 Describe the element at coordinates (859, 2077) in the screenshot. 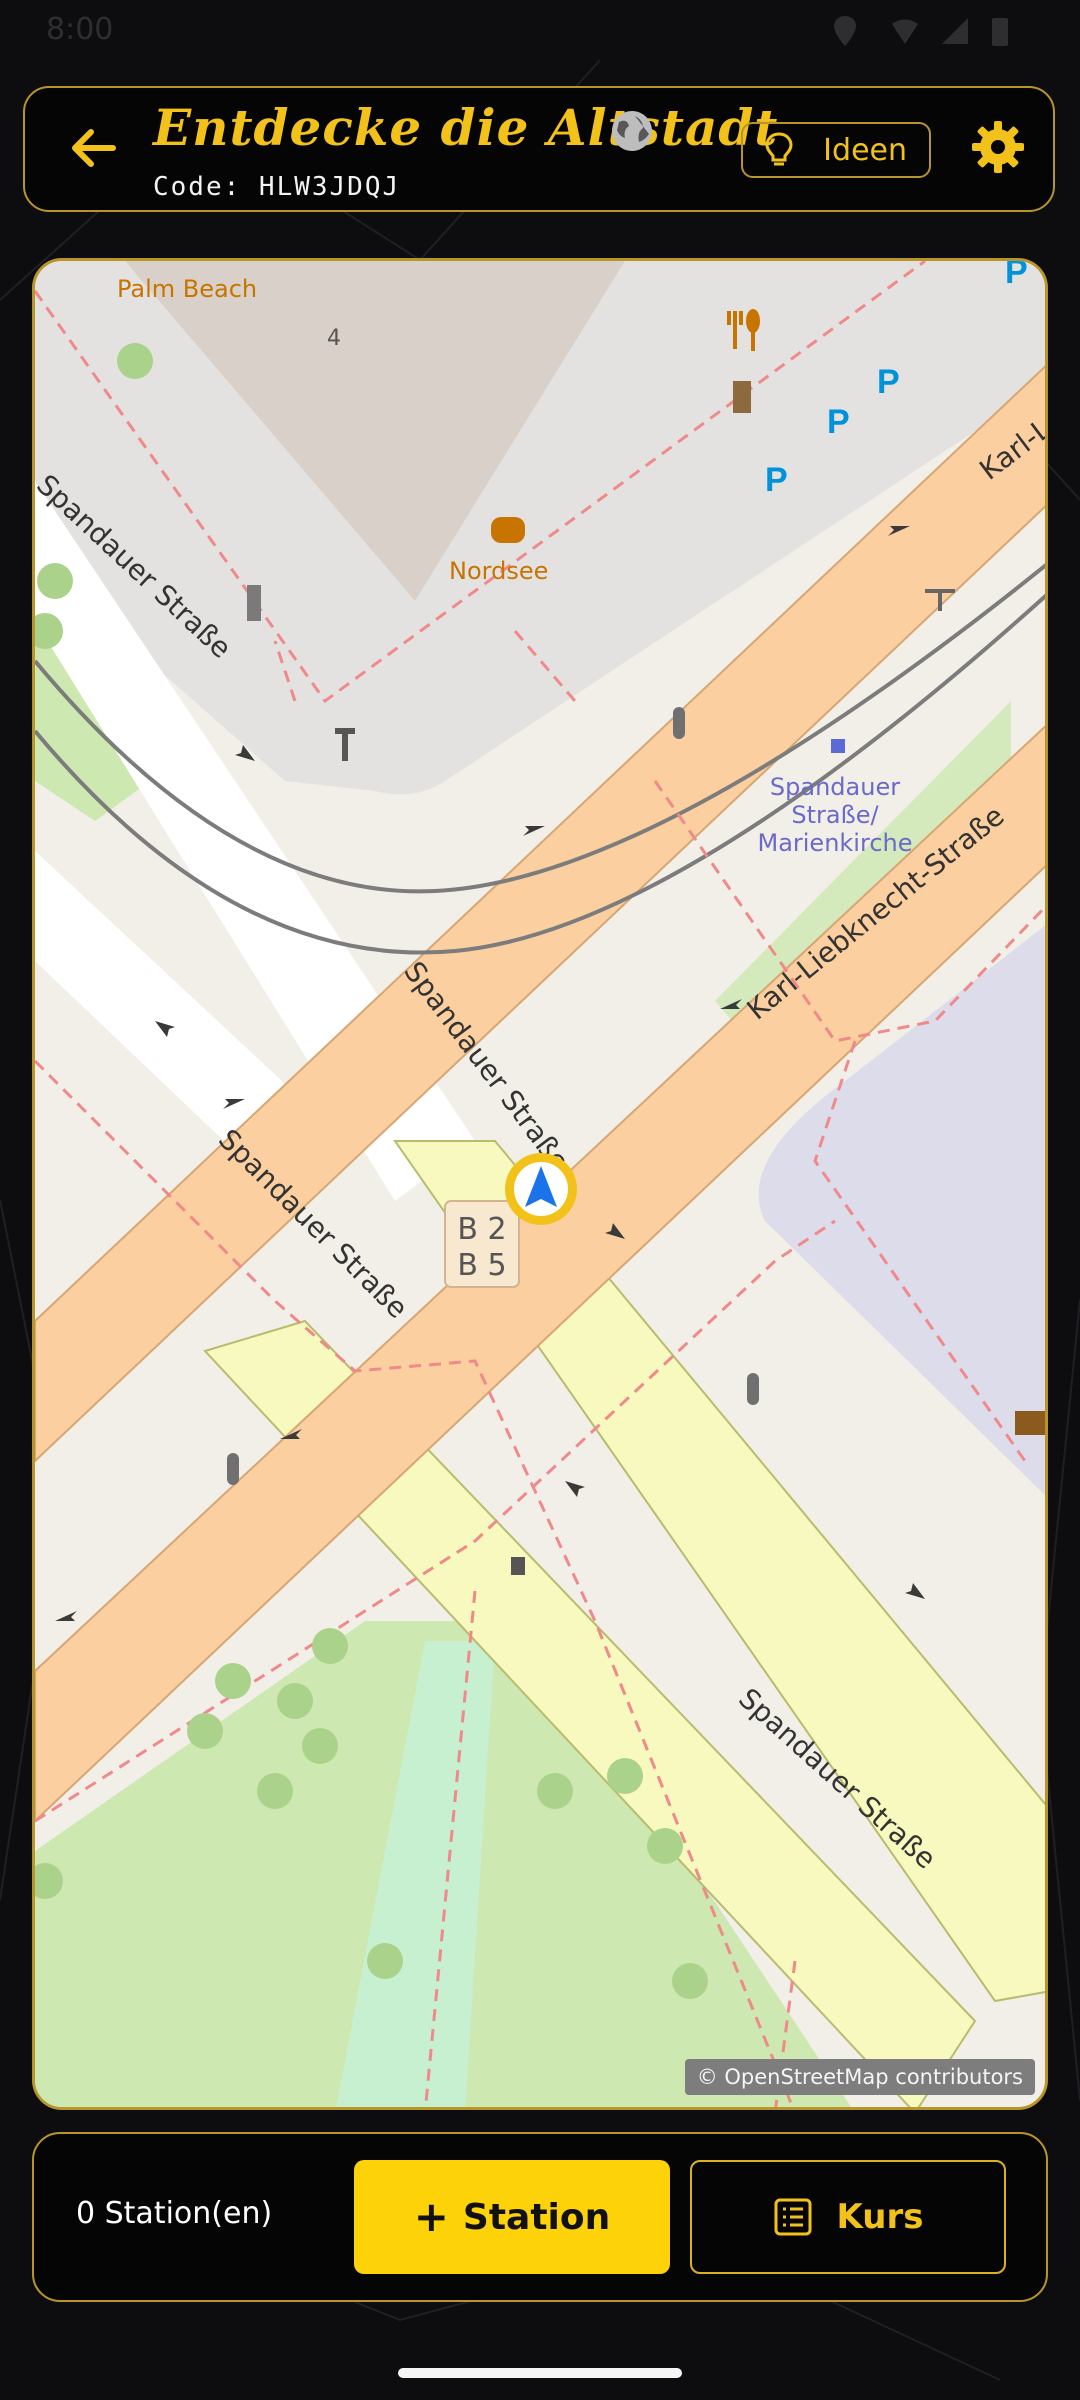

I see `map-attribution: © OpenStreetMap contributors` at that location.